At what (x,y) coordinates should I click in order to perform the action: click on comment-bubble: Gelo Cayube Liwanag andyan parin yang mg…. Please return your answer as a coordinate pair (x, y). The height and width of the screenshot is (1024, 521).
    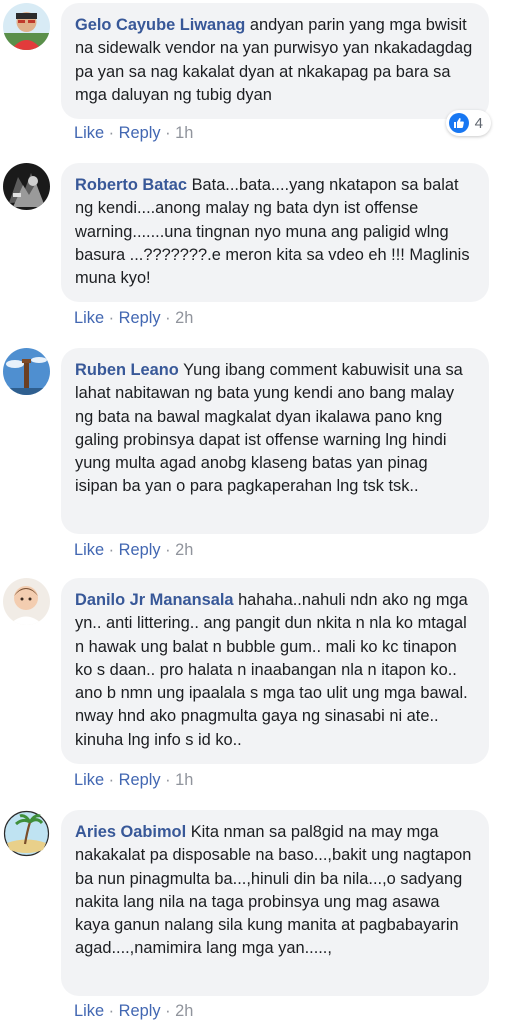
    Looking at the image, I should click on (275, 61).